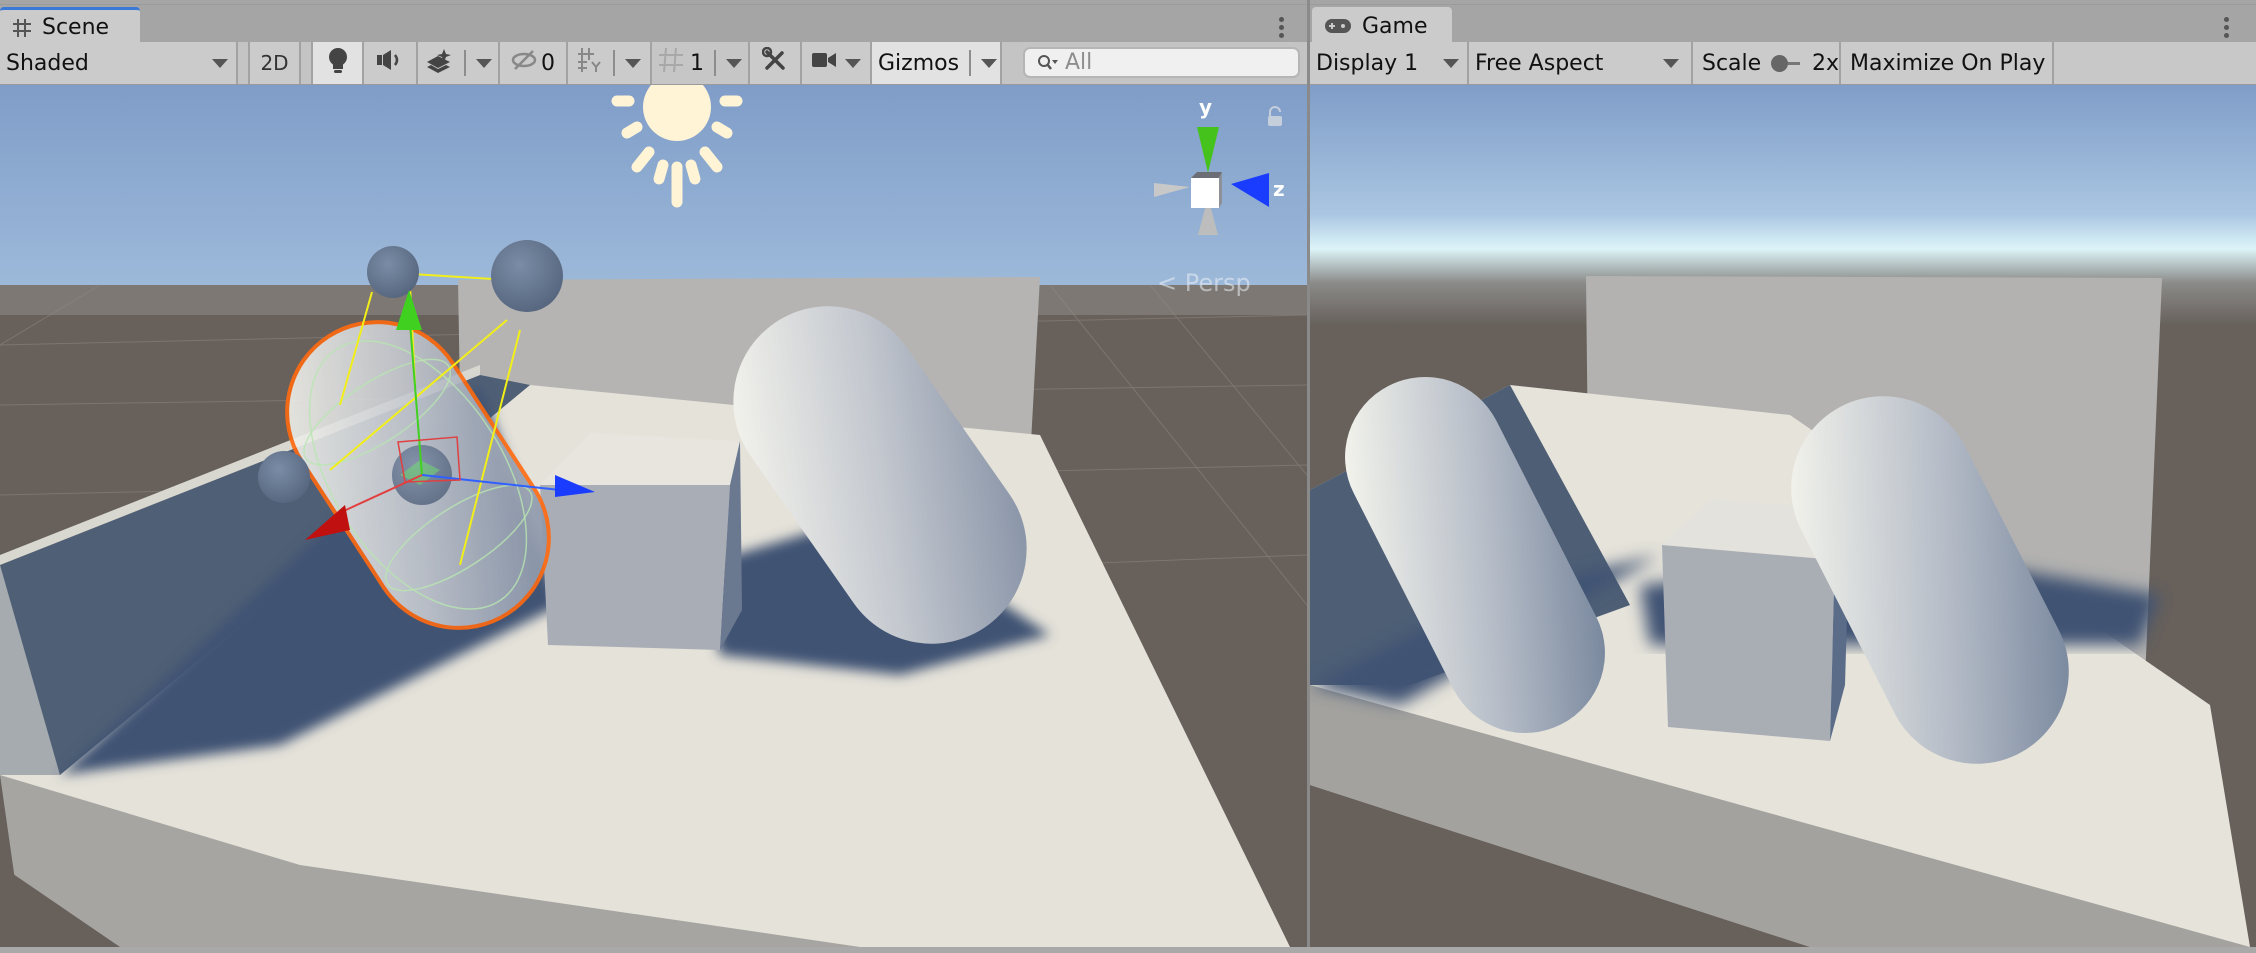 The image size is (2256, 953). Describe the element at coordinates (1539, 63) in the screenshot. I see `aspect-value: Free Aspect` at that location.